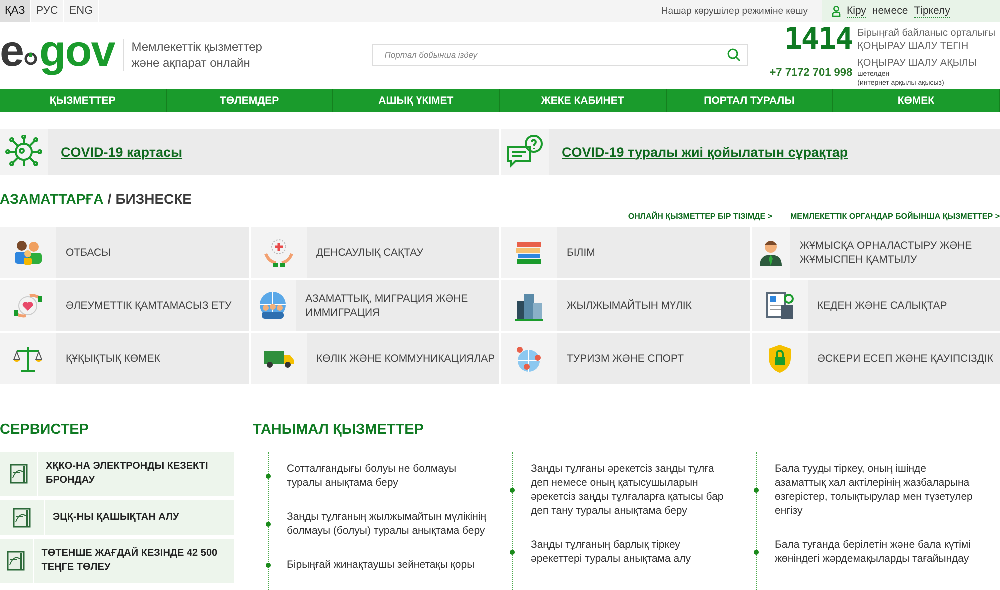 This screenshot has height=590, width=1000. Describe the element at coordinates (876, 305) in the screenshot. I see `category-tile: КЕДЕН ЖӘНЕ САЛЫҚТАР` at that location.